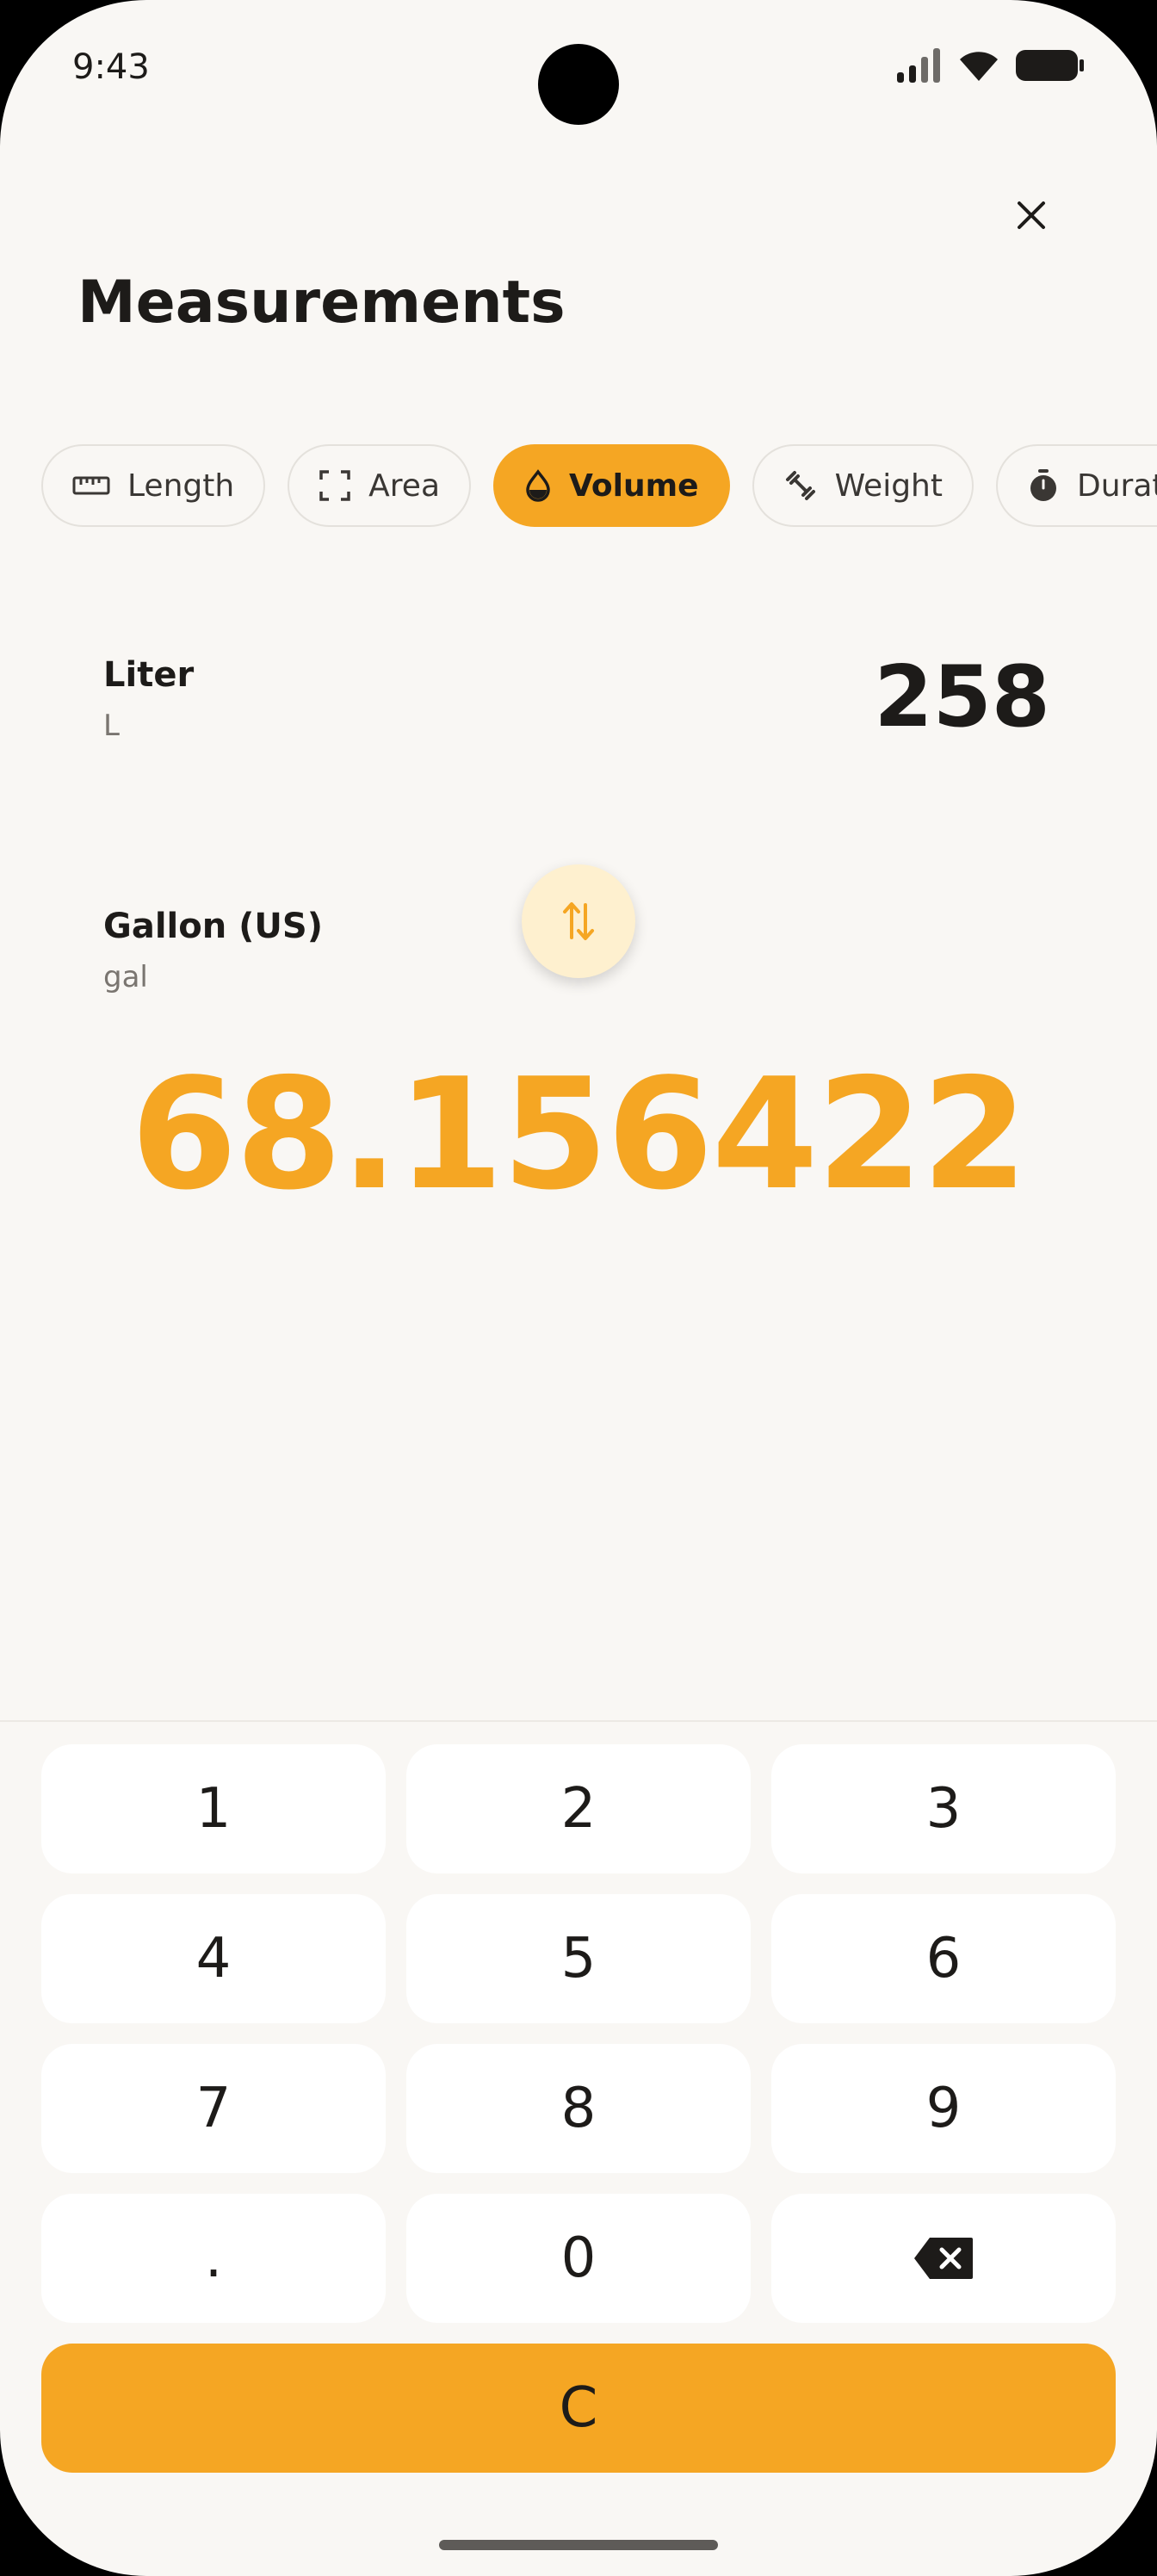 This screenshot has width=1157, height=2576. I want to click on key-4: 4, so click(214, 1959).